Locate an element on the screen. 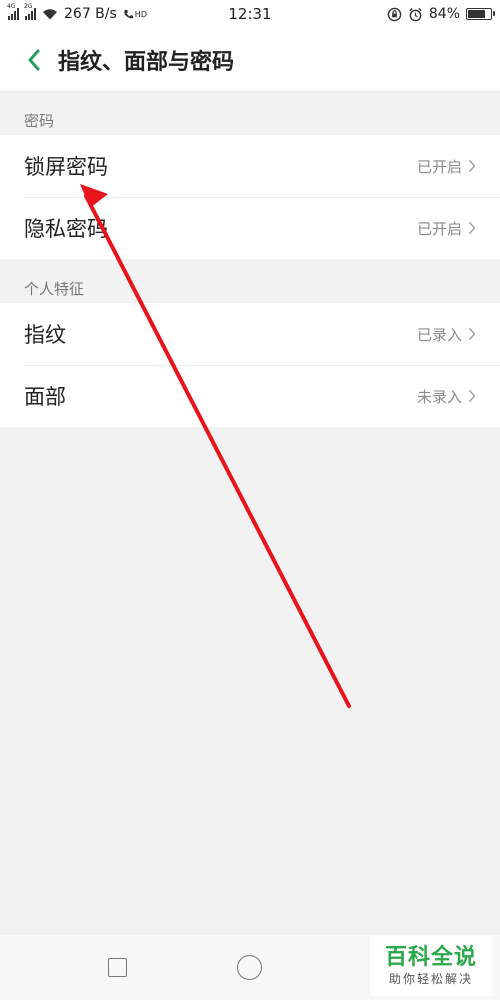 This screenshot has height=1000, width=500. chevron-left-icon is located at coordinates (34, 59).